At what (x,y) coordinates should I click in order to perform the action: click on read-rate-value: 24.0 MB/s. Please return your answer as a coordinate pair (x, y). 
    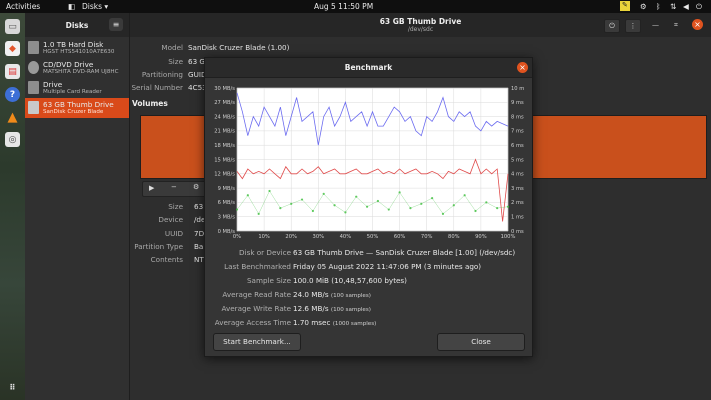
    Looking at the image, I should click on (311, 294).